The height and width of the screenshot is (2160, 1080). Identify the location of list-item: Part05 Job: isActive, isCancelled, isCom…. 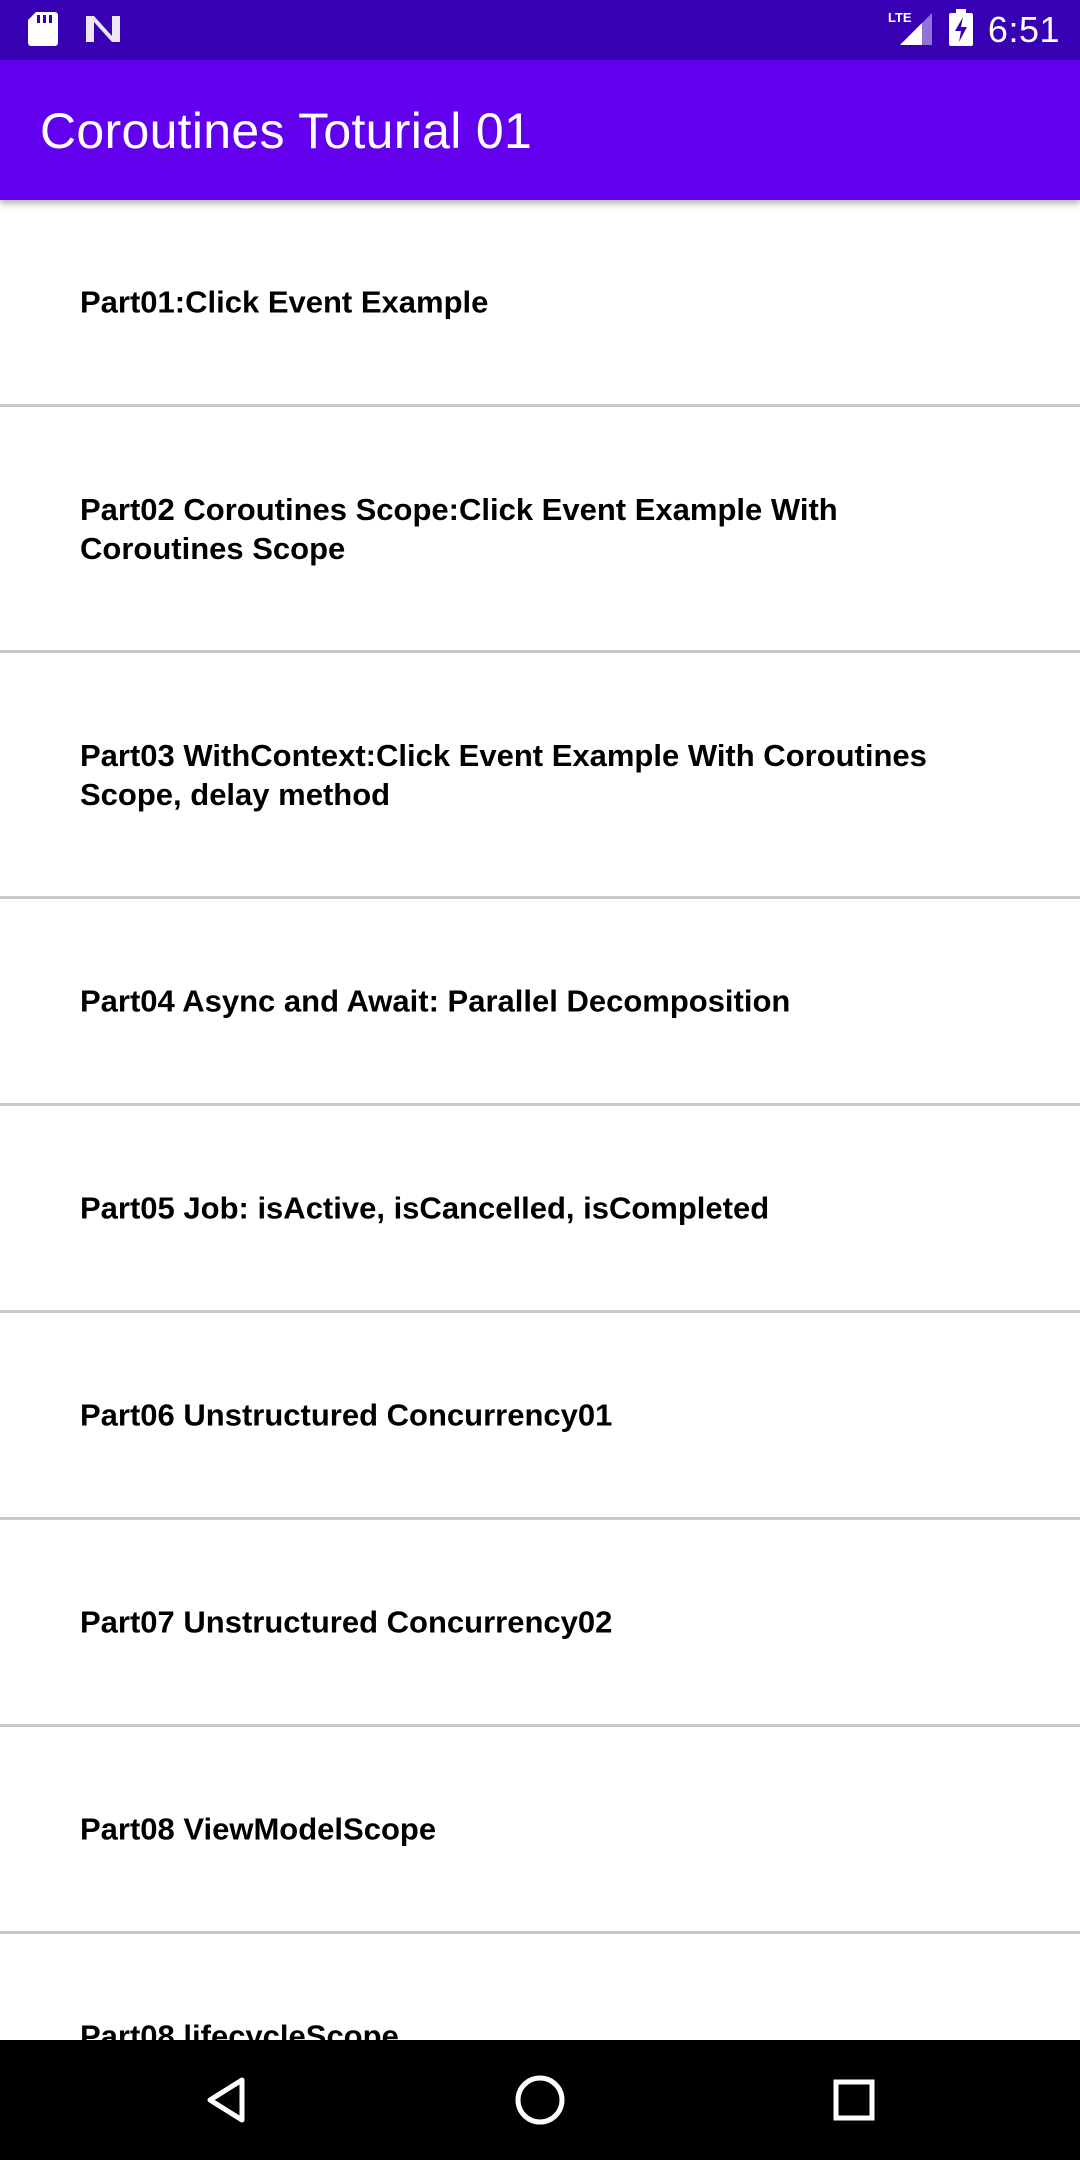
(540, 1209).